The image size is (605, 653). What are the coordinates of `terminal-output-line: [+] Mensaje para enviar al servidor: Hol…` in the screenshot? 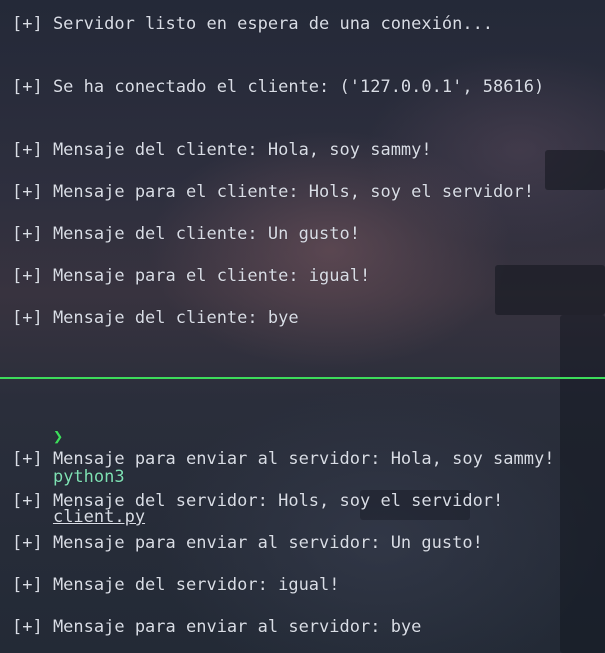 It's located at (283, 459).